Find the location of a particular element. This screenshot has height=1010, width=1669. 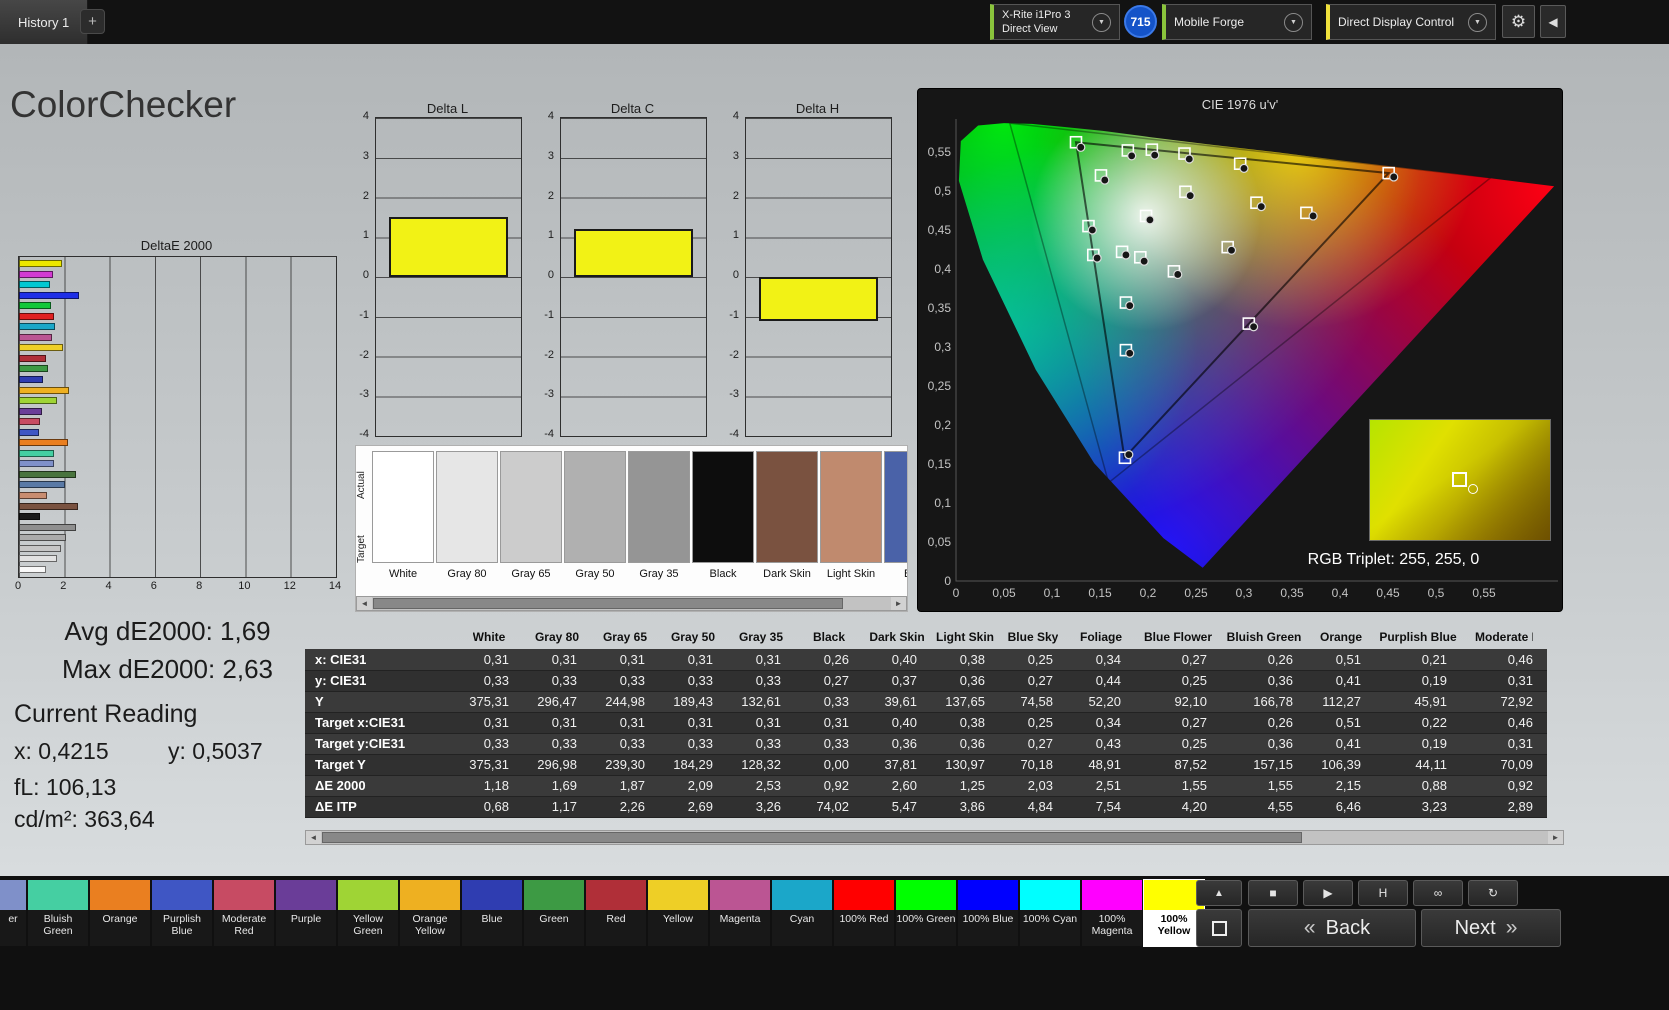

swatch-label: Black is located at coordinates (723, 574).